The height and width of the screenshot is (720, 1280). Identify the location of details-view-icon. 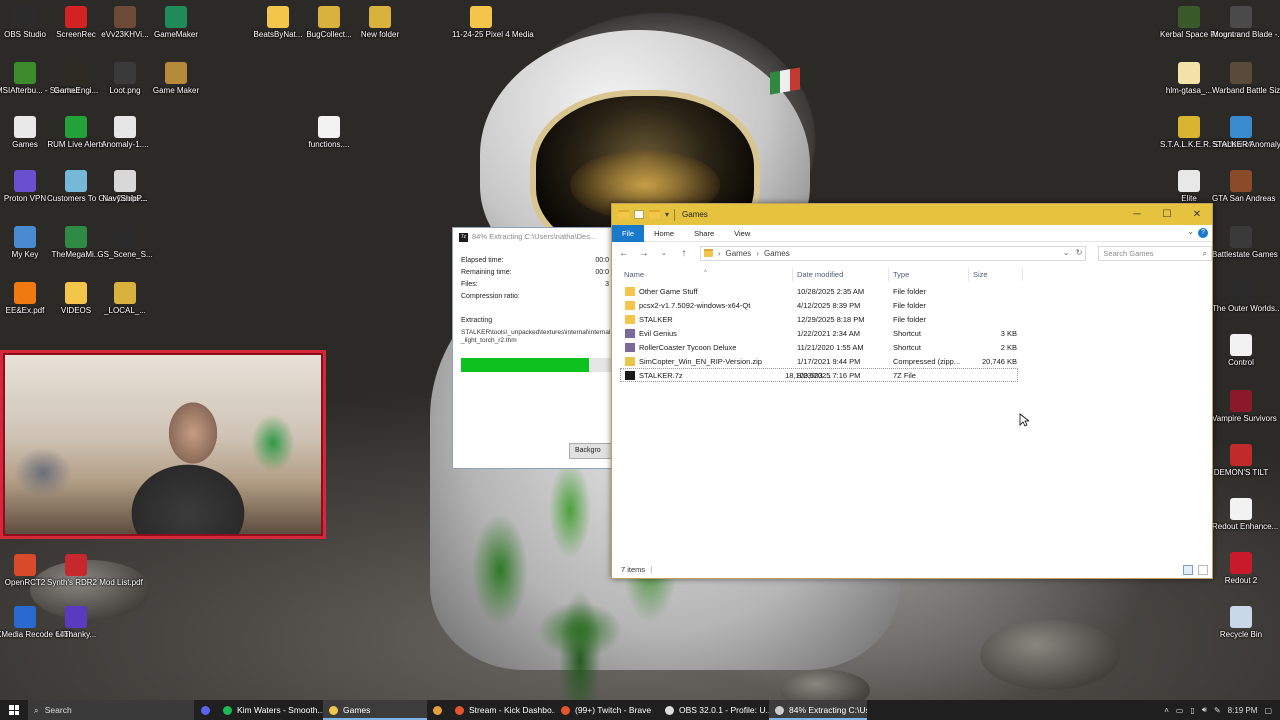
(1188, 570).